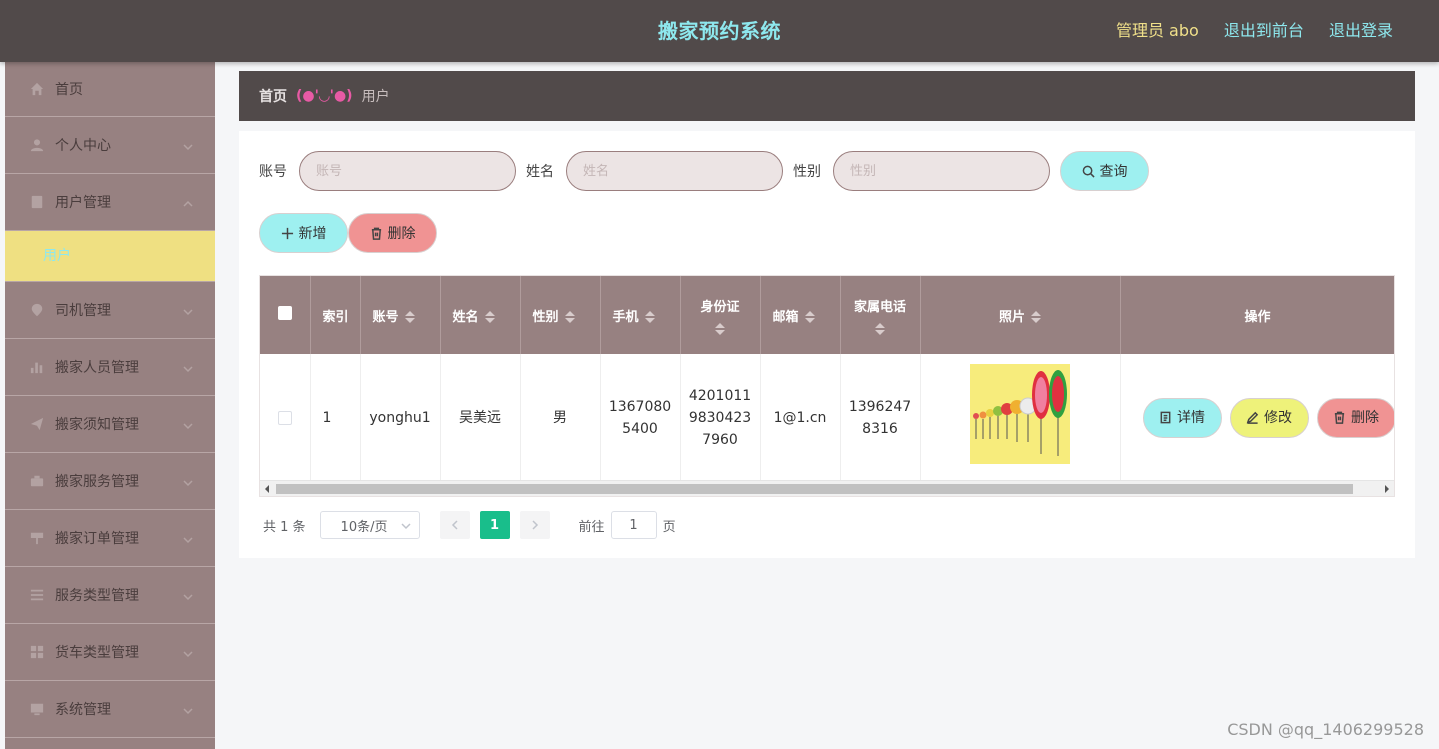 This screenshot has height=749, width=1439. I want to click on row-delete-button: 删除, so click(1355, 417).